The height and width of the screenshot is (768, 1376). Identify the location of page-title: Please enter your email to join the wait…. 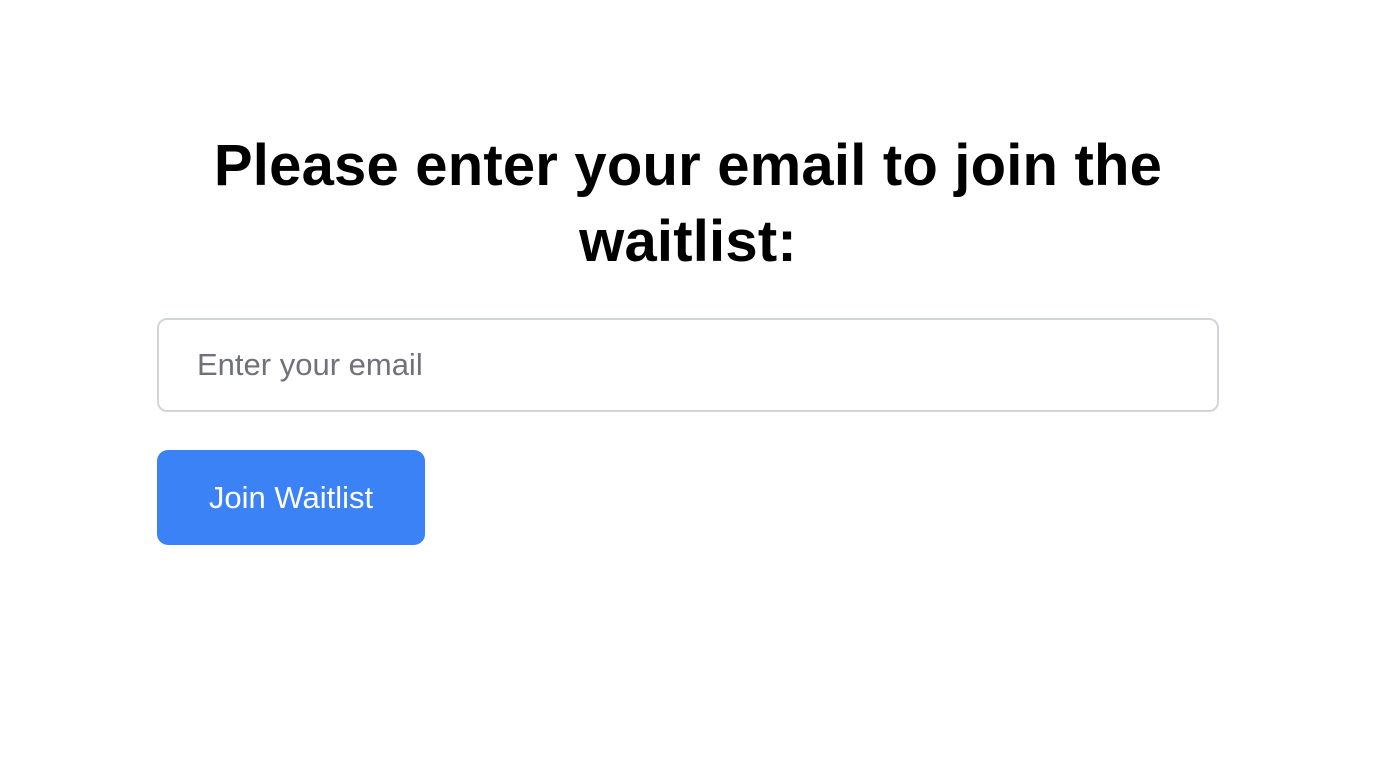
(688, 203).